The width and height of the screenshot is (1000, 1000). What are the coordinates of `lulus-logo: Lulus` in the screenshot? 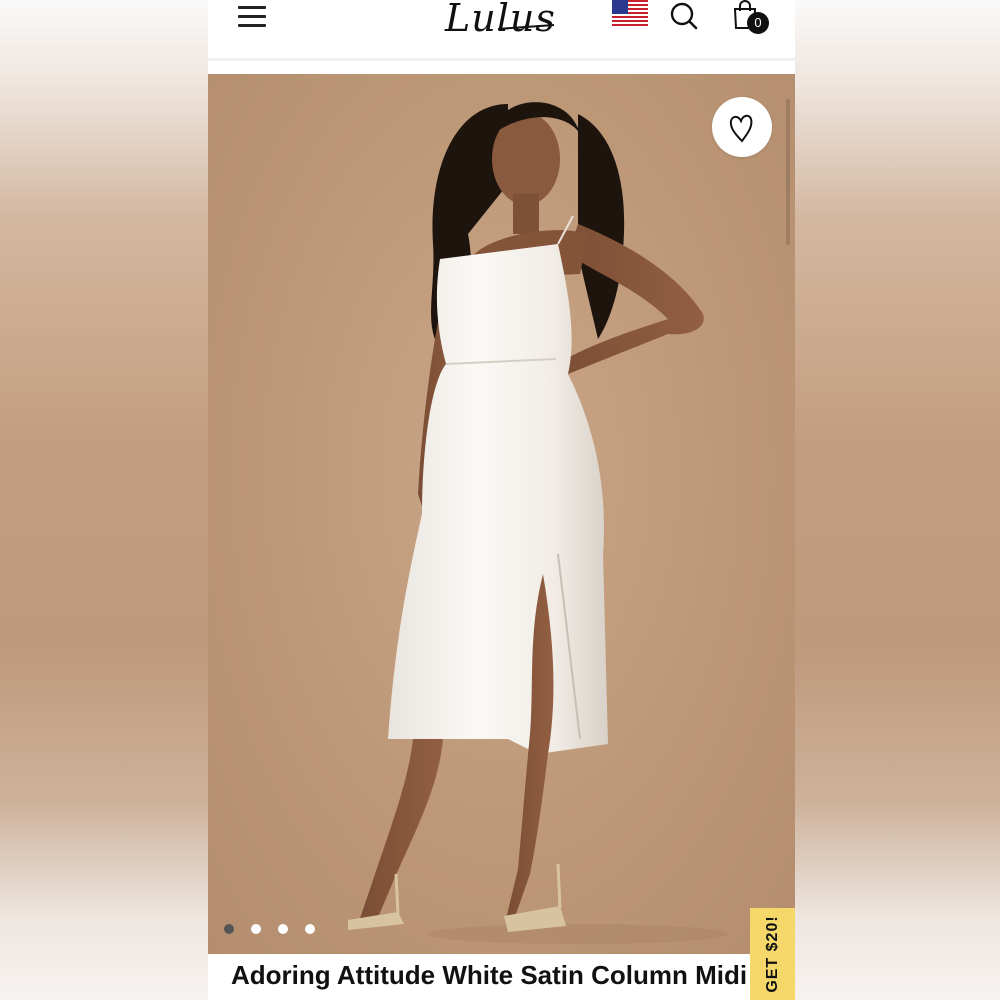 It's located at (500, 20).